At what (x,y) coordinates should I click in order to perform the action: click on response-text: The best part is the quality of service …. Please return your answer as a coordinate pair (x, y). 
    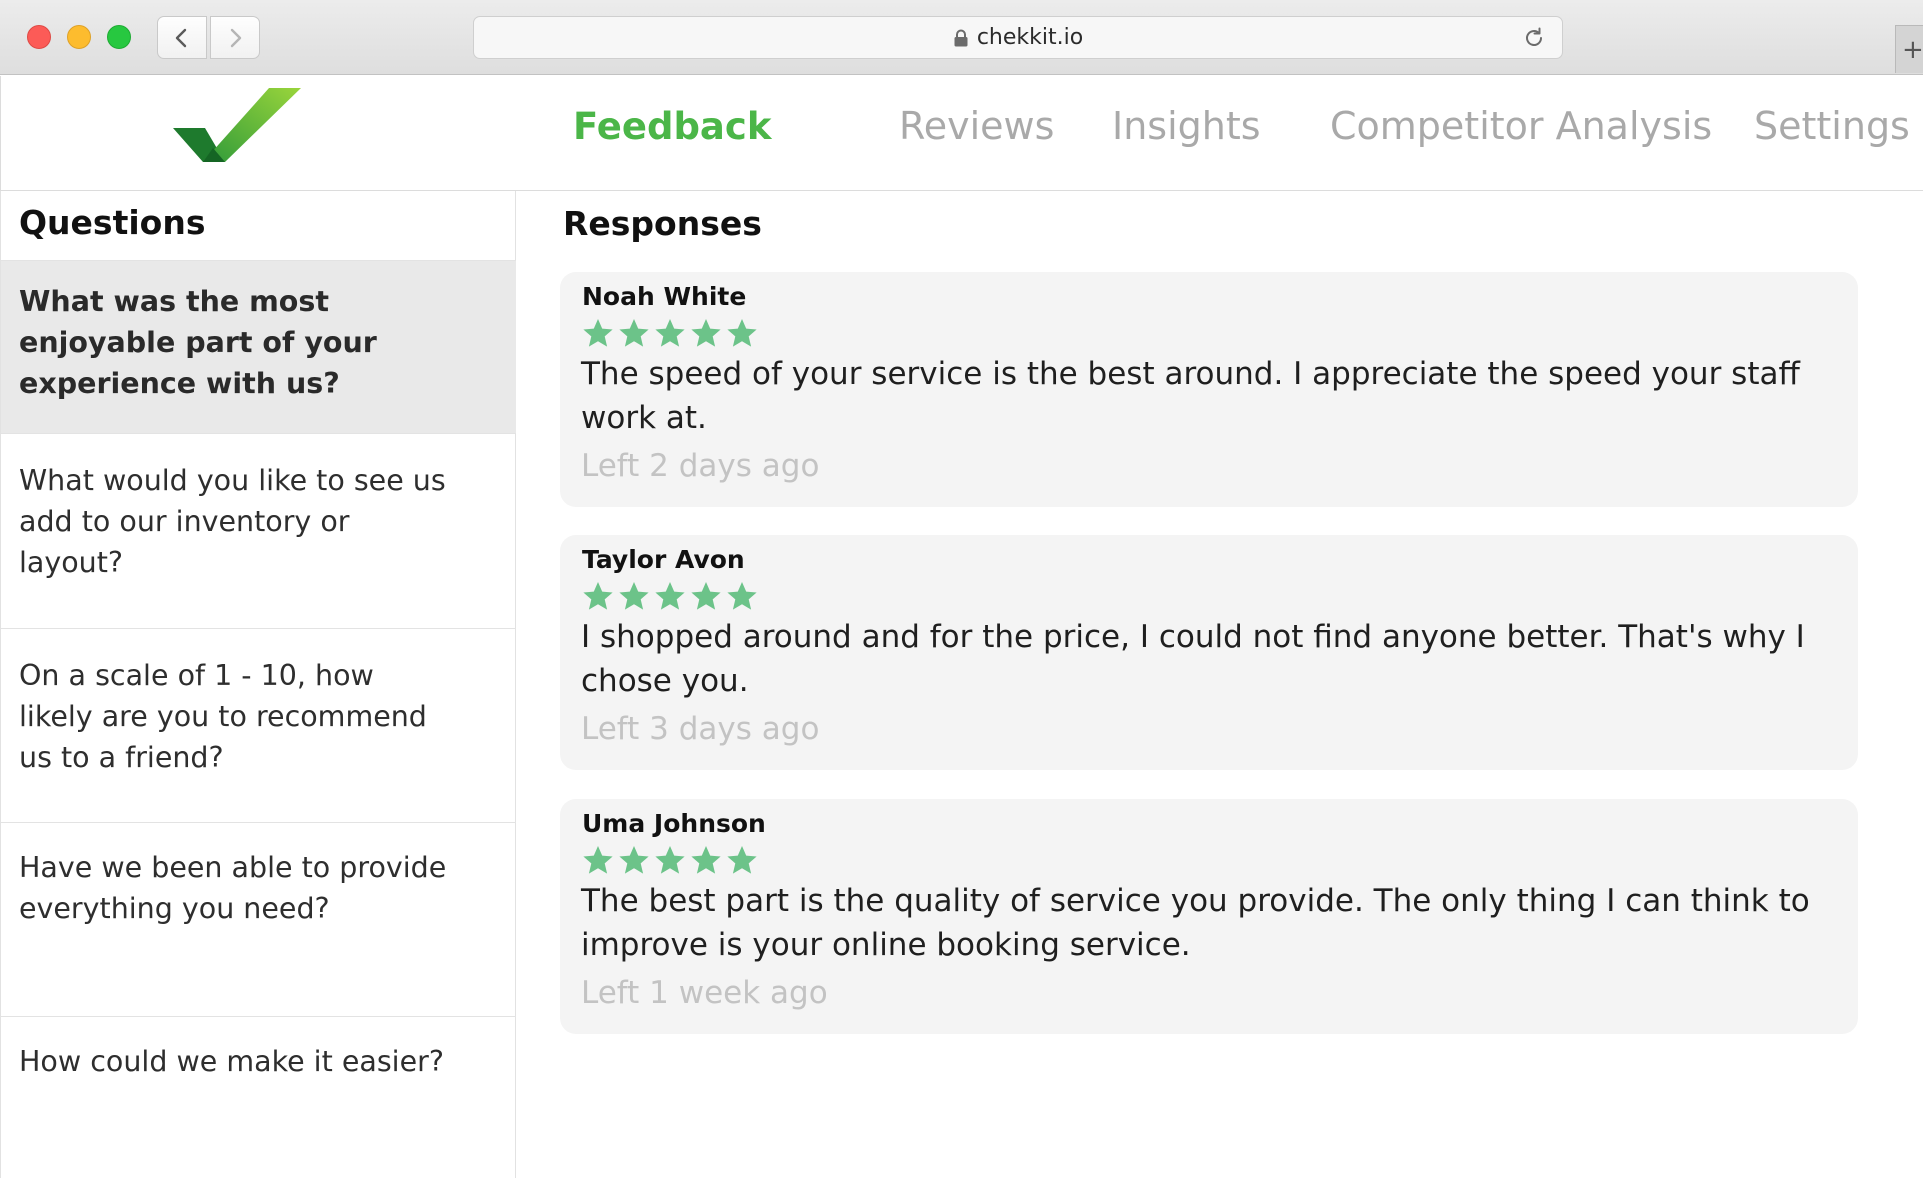
    Looking at the image, I should click on (1195, 923).